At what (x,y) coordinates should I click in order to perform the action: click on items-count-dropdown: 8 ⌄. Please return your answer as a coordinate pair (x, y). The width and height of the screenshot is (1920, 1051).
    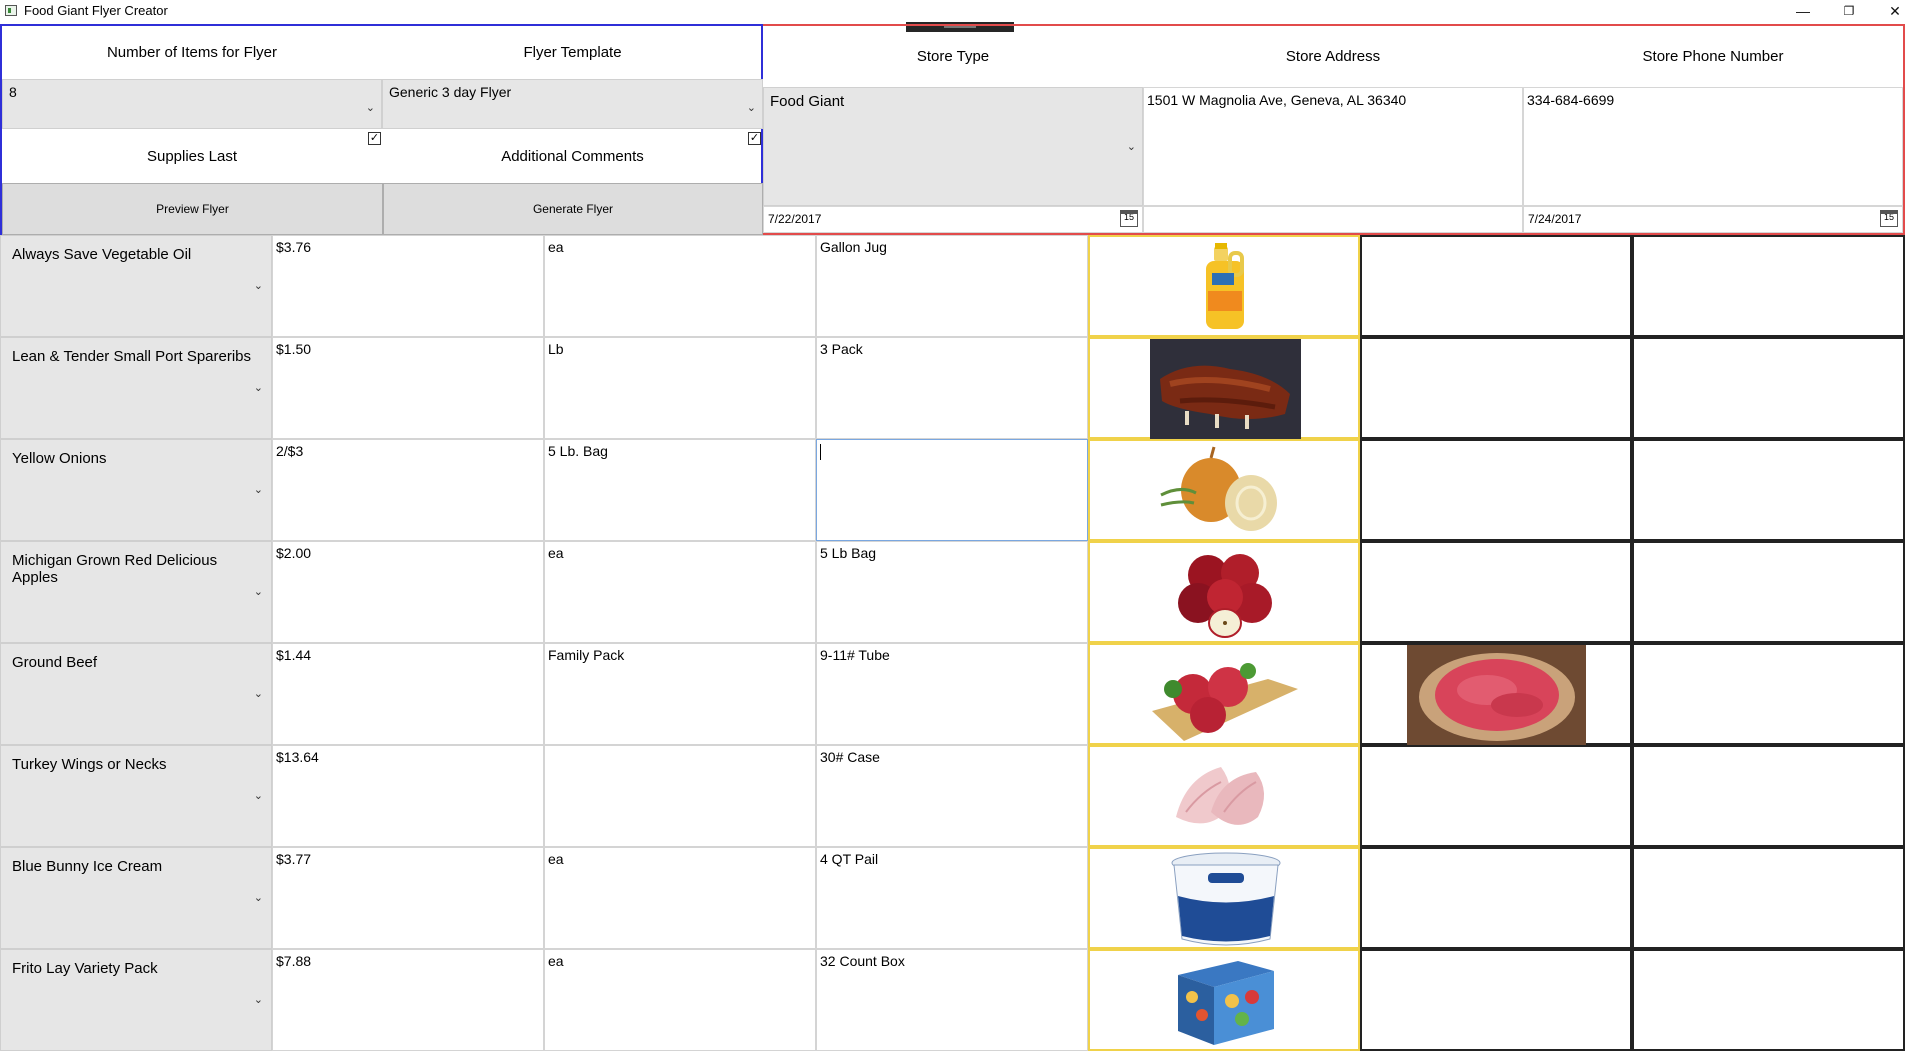
    Looking at the image, I should click on (192, 104).